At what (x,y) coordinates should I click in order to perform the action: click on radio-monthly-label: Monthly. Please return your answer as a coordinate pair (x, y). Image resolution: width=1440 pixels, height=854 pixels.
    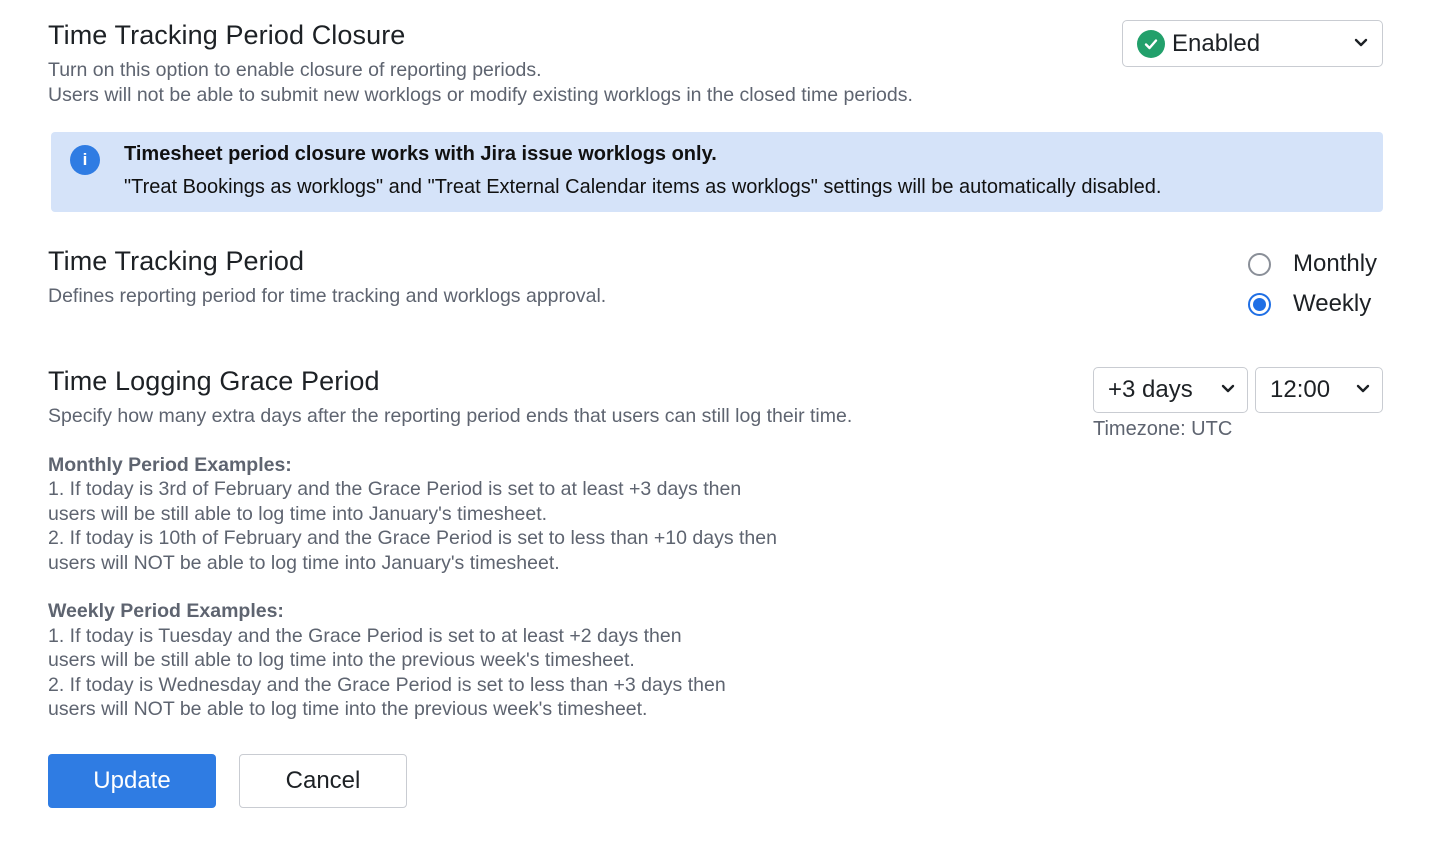
    Looking at the image, I should click on (1335, 263).